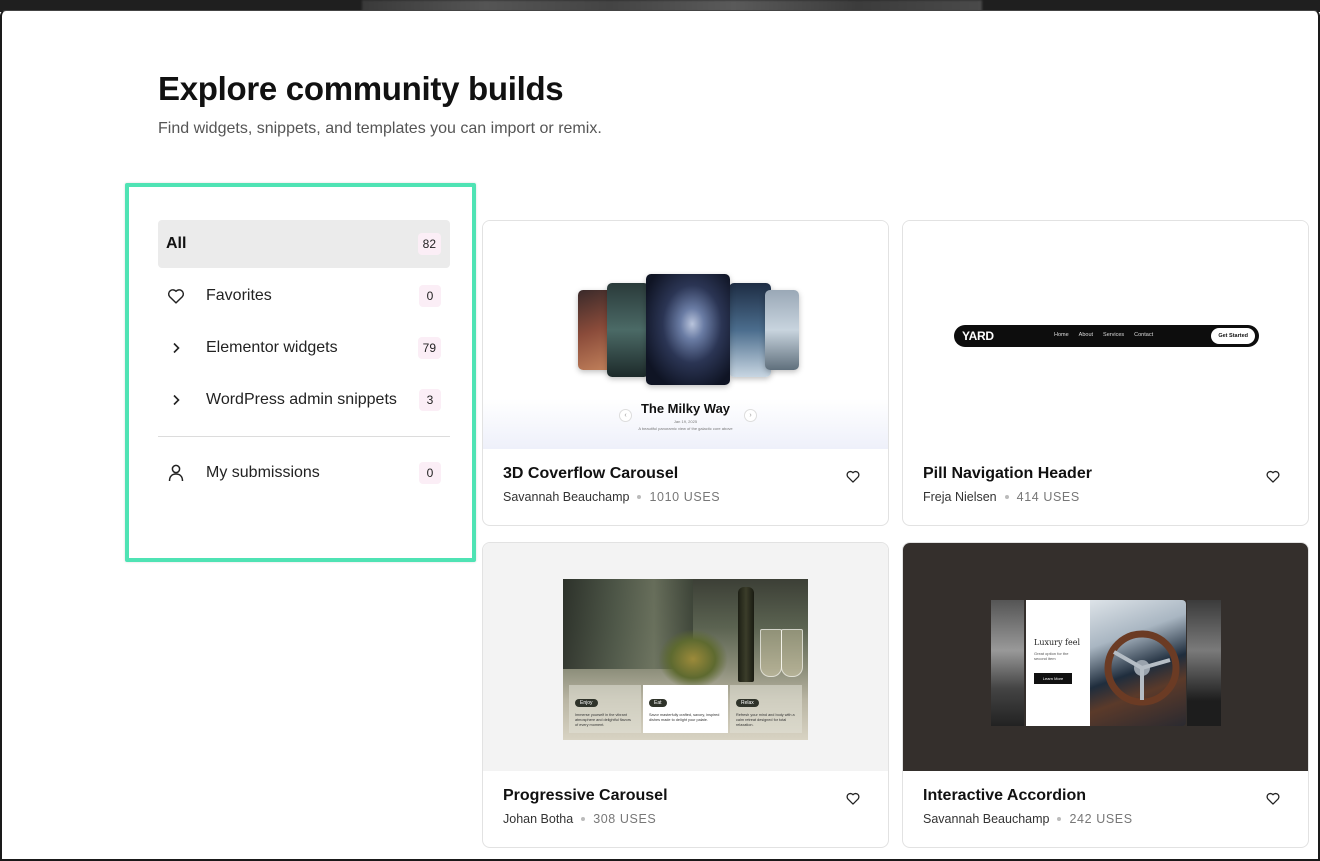 Image resolution: width=1320 pixels, height=861 pixels. Describe the element at coordinates (1114, 335) in the screenshot. I see `preview-nav-link: Services` at that location.